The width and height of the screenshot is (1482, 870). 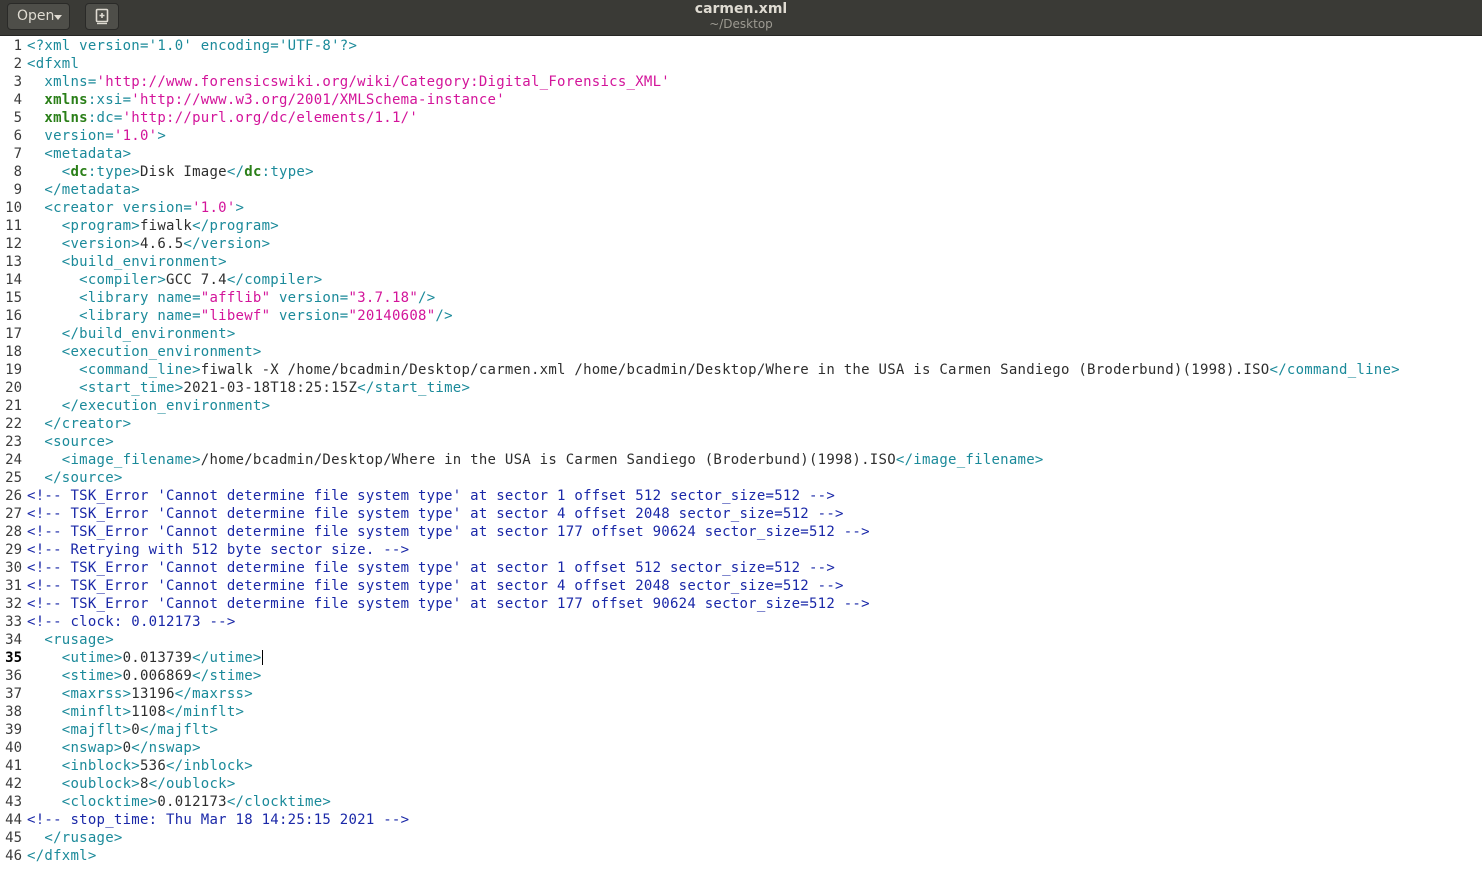 I want to click on code-text: <?xml version='1.0' encoding='UTF-8'?>, so click(x=192, y=46).